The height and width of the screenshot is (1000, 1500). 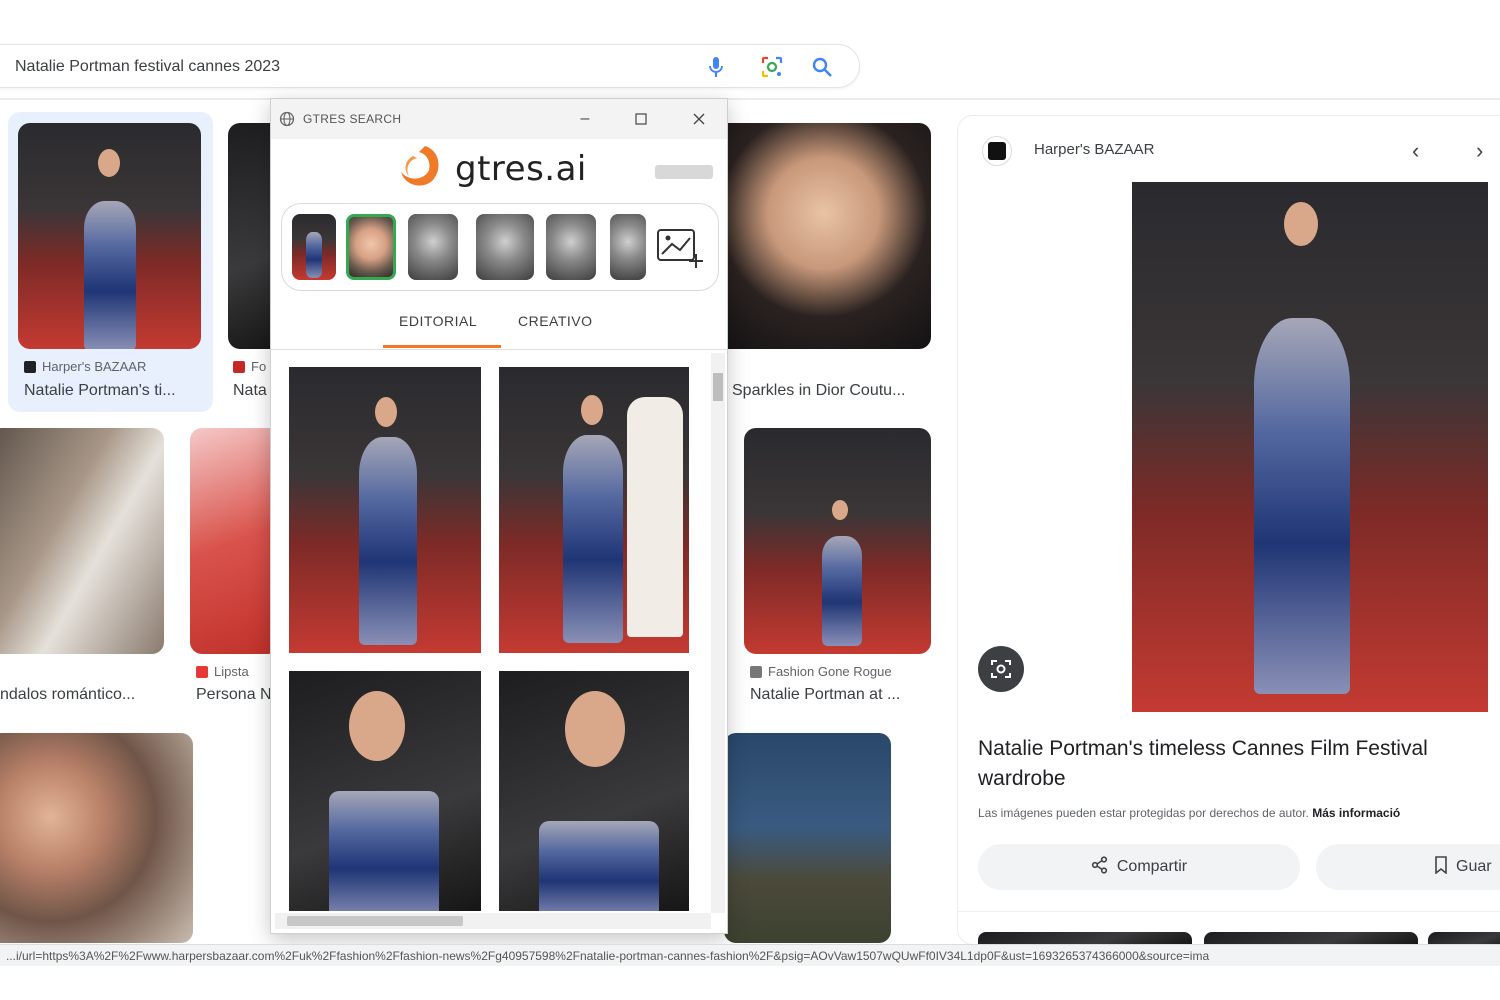 I want to click on add-image-icon, so click(x=680, y=249).